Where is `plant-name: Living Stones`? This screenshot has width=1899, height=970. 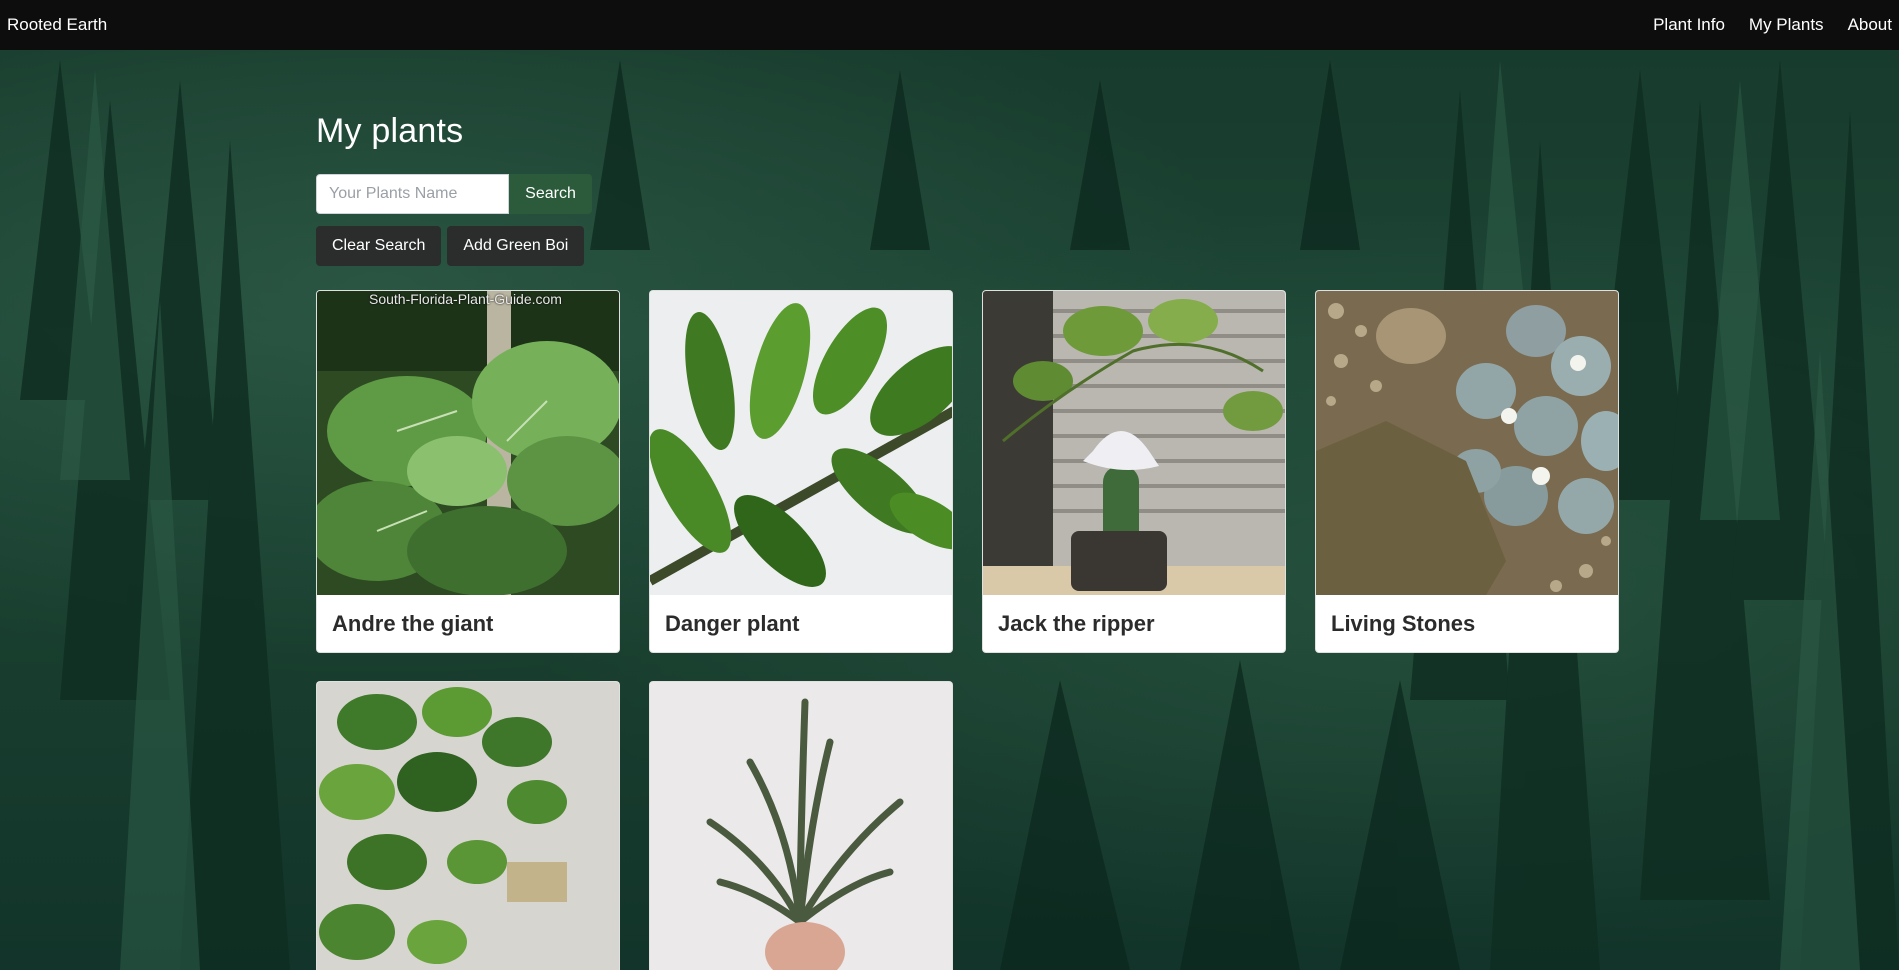
plant-name: Living Stones is located at coordinates (1403, 623).